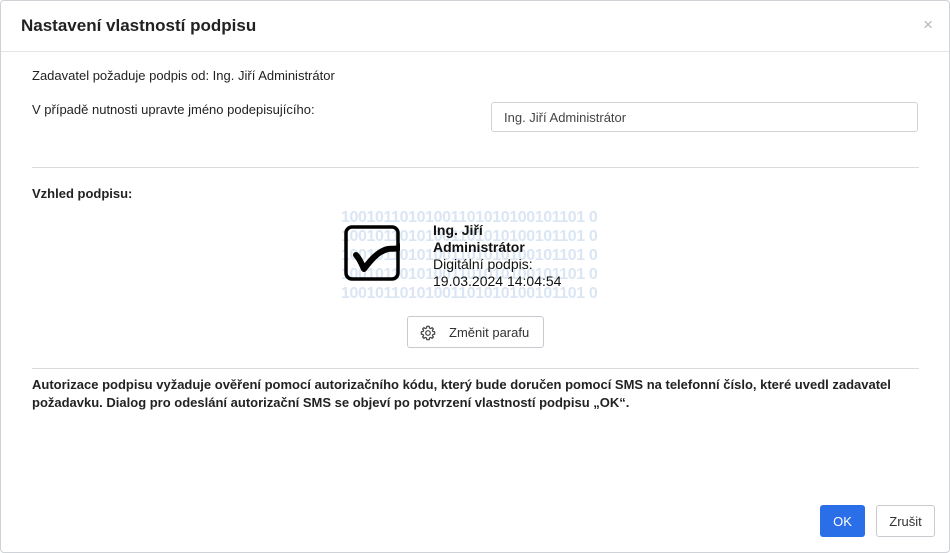  Describe the element at coordinates (842, 521) in the screenshot. I see `ok-button: OK` at that location.